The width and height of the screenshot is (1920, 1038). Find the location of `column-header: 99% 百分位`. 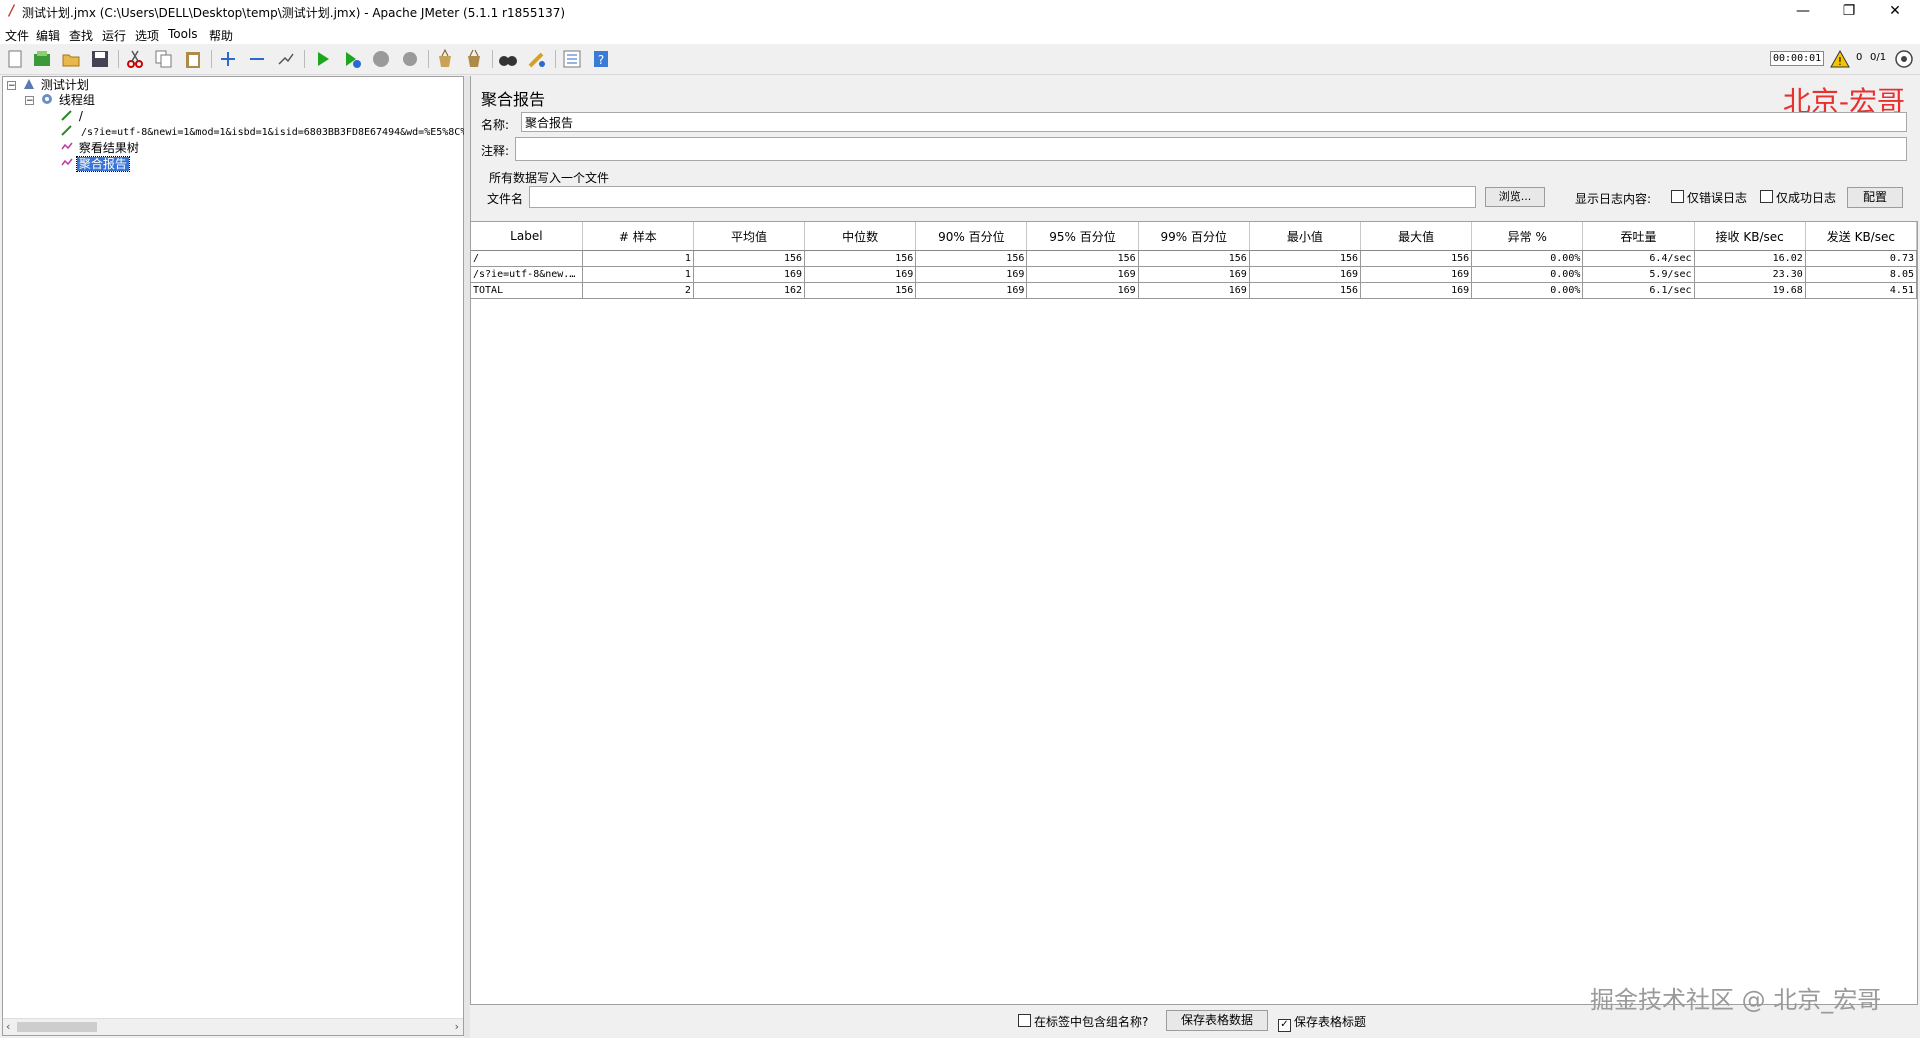

column-header: 99% 百分位 is located at coordinates (1194, 236).